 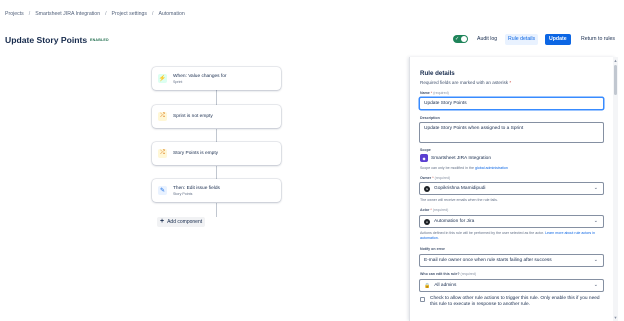 What do you see at coordinates (427, 221) in the screenshot?
I see `user-avatar: A` at bounding box center [427, 221].